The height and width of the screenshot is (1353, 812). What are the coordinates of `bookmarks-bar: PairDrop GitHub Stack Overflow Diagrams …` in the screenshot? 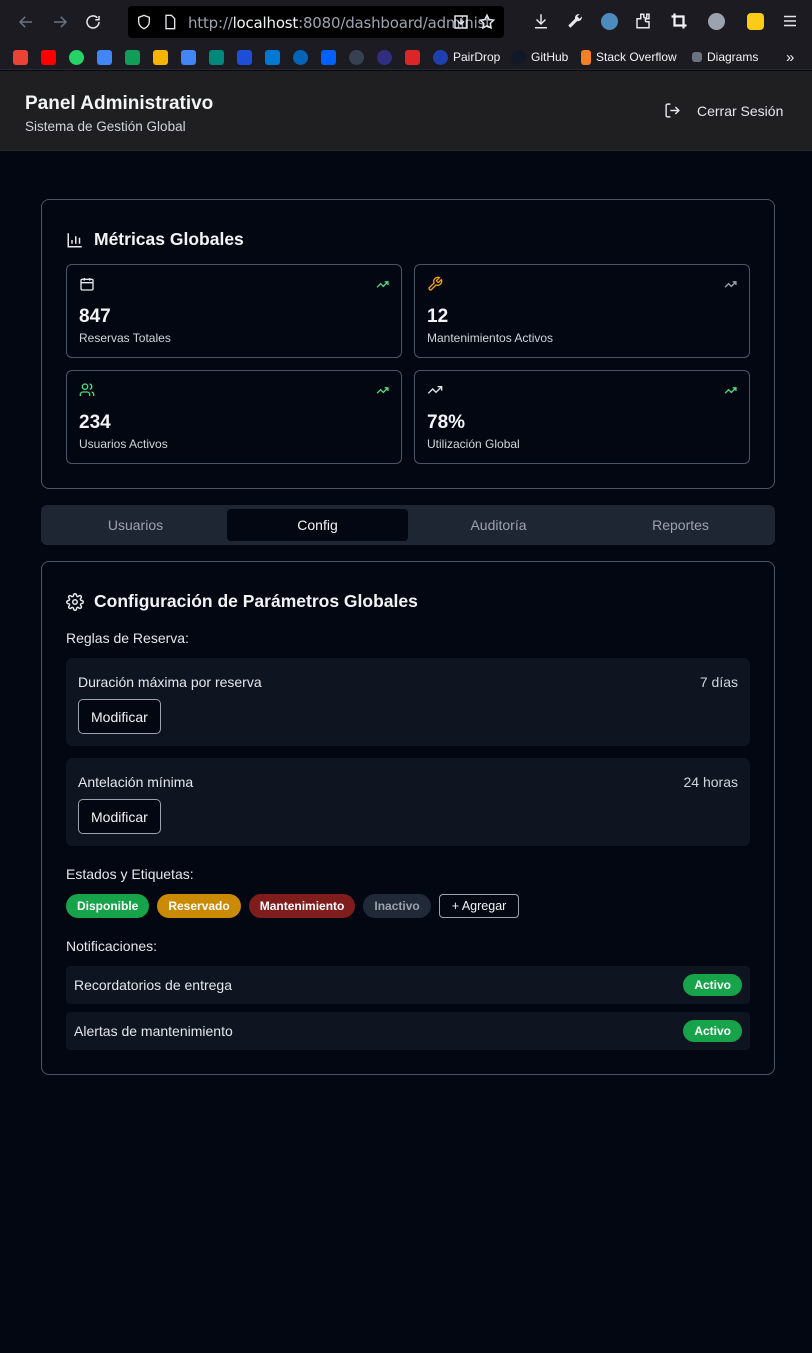 It's located at (406, 57).